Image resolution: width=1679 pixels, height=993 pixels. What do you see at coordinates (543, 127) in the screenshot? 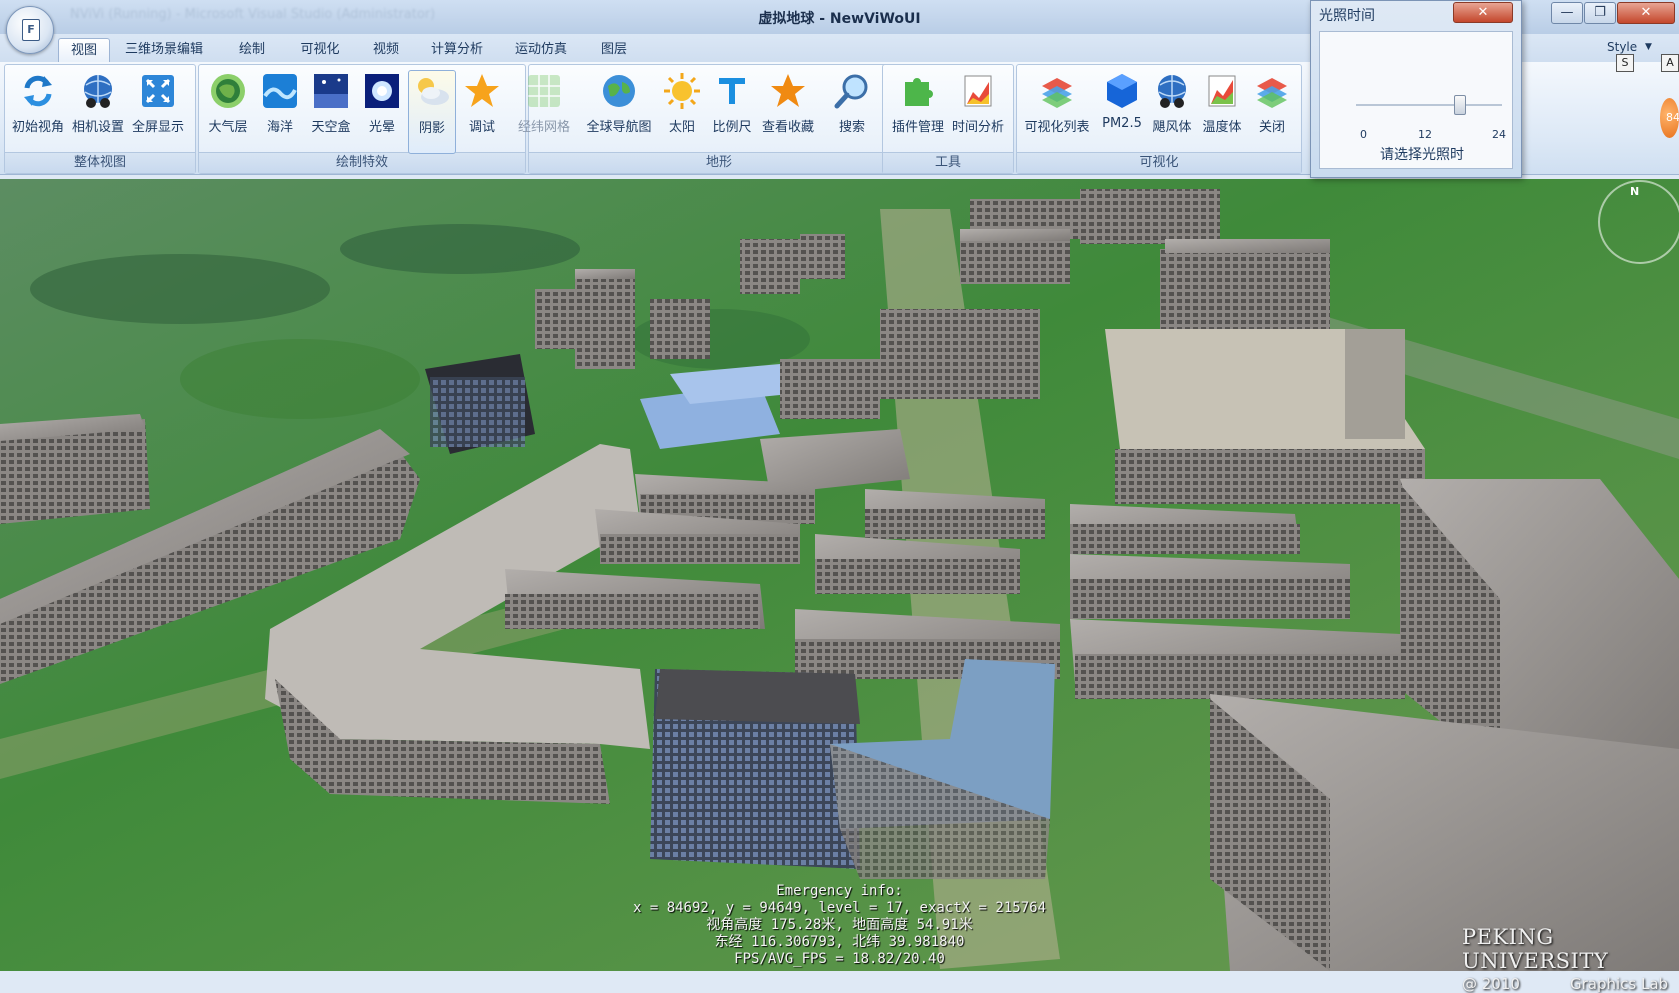
I see `button-label: 经纬网格` at bounding box center [543, 127].